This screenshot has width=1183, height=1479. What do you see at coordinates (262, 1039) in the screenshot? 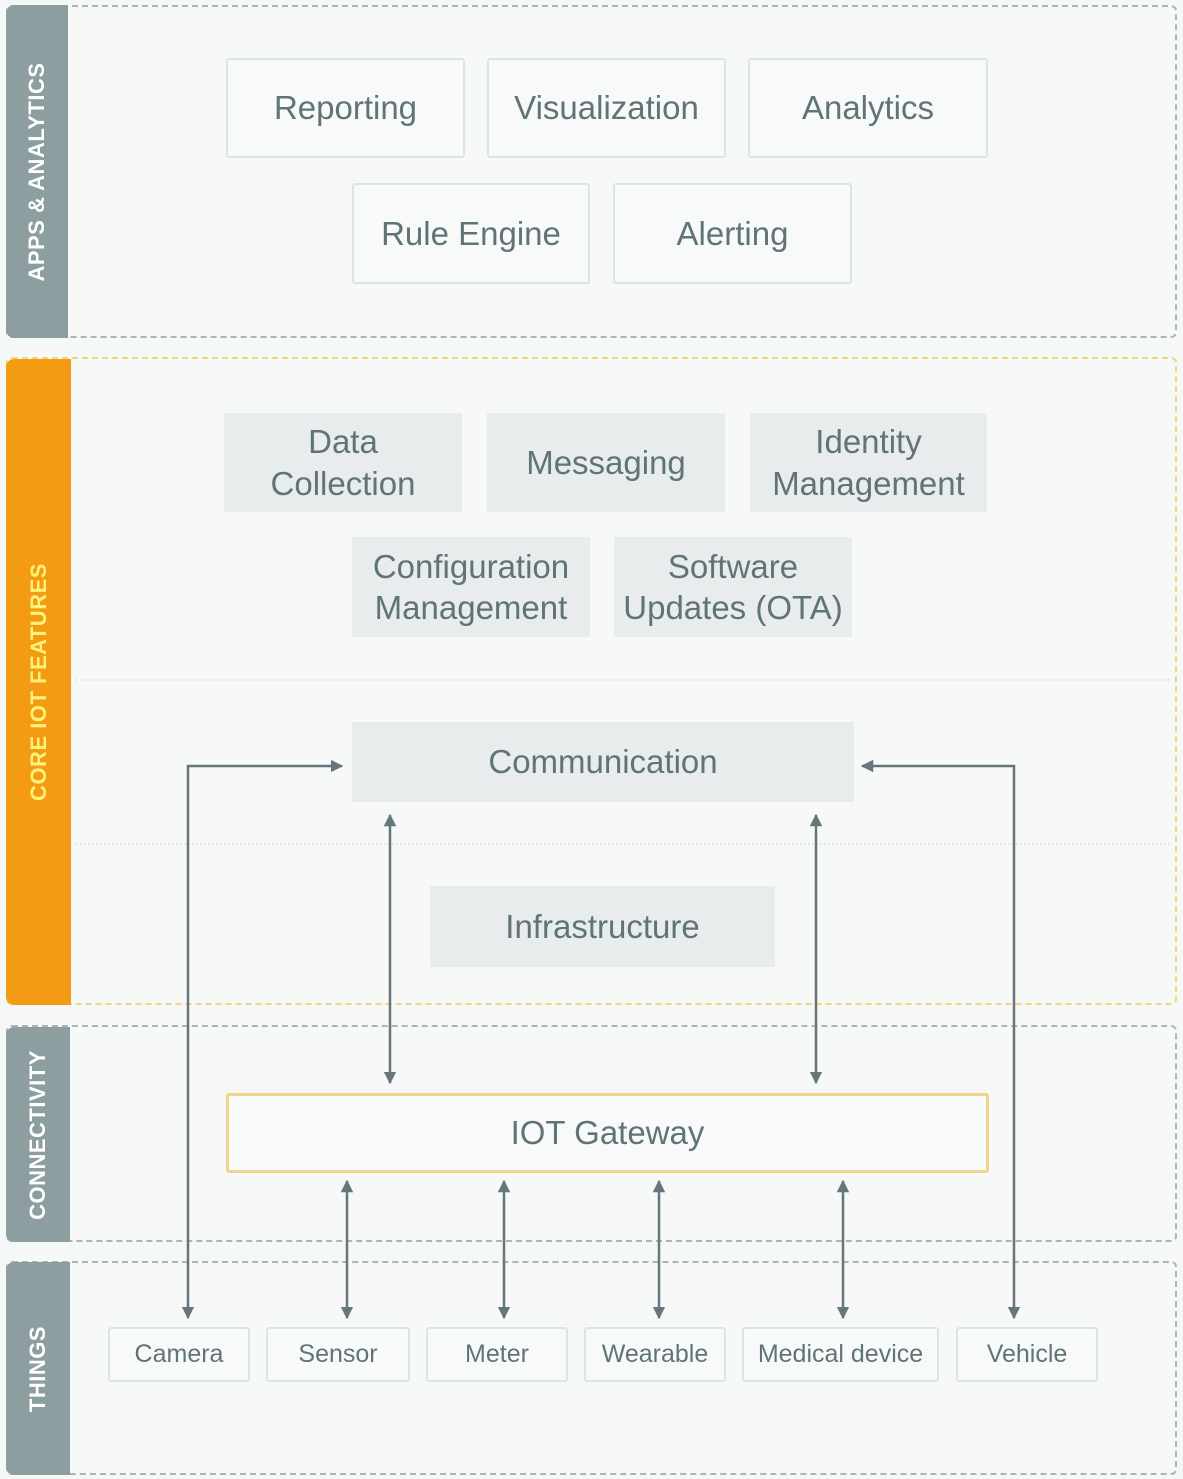
I see `arrow-camera-communication` at bounding box center [262, 1039].